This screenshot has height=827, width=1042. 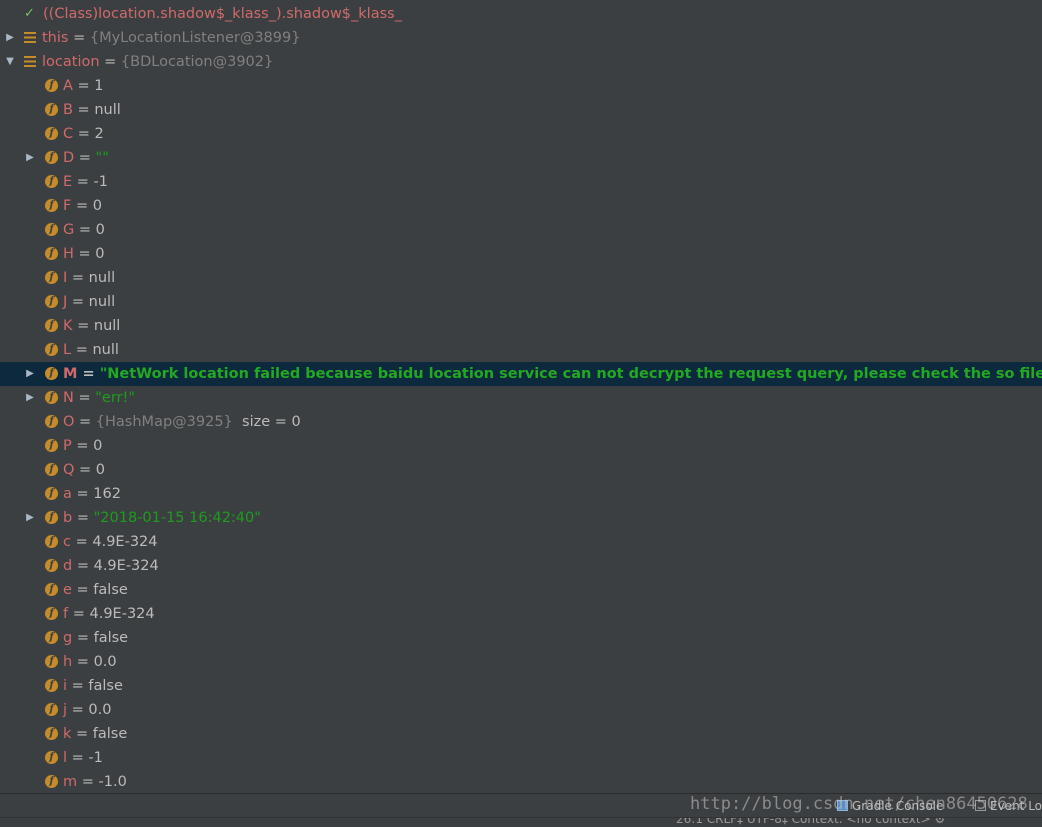 I want to click on variable-row: fQ = 0, so click(x=521, y=470).